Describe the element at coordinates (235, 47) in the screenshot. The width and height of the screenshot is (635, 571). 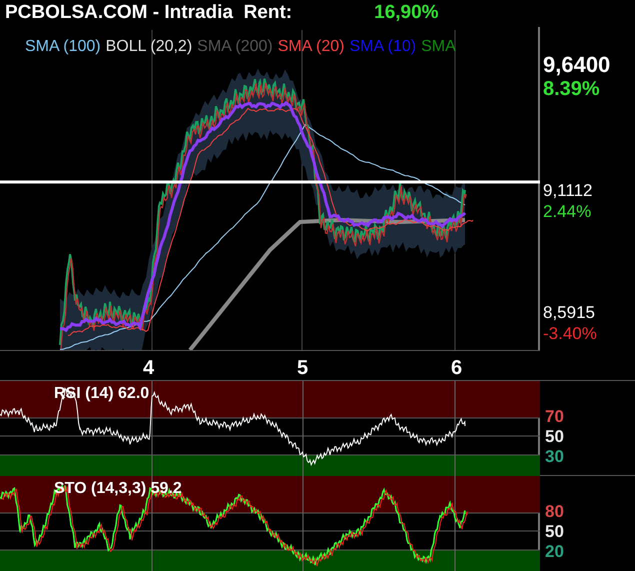
I see `legend-item: SMA (200)` at that location.